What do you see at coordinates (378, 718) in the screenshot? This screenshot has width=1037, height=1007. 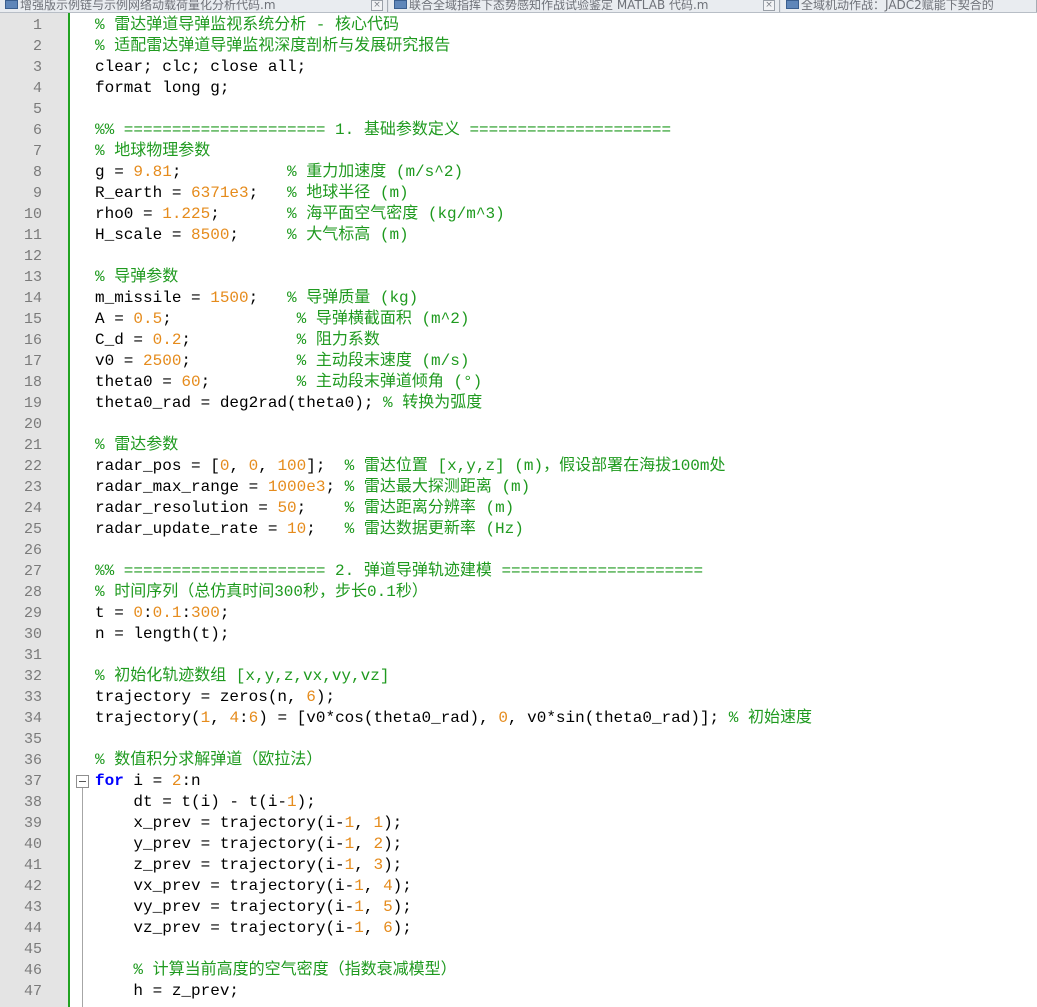 I see `code-token: ) = [v0*cos(theta0_rad),` at bounding box center [378, 718].